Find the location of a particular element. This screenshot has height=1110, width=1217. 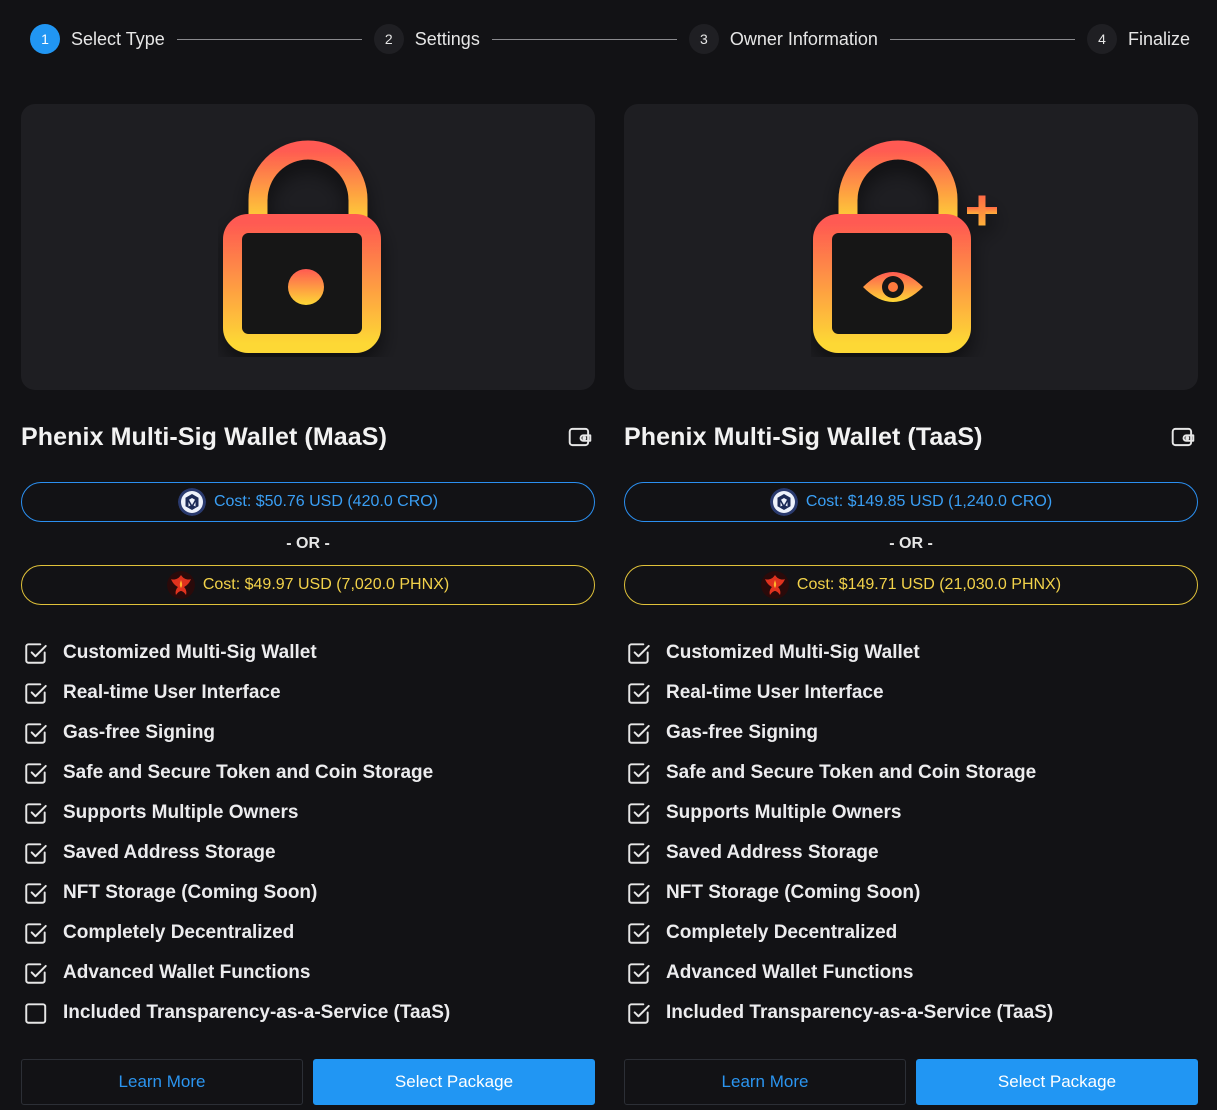

cost-phnx-button: Cost: $149.71 USD (21,030.0 PHNX) is located at coordinates (911, 585).